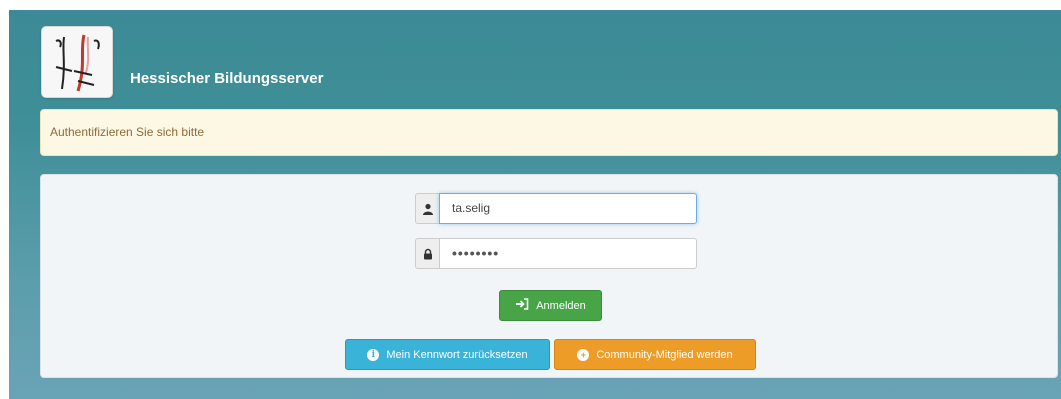 Image resolution: width=1061 pixels, height=399 pixels. I want to click on auth-alert-text: Authentifizieren Sie sich bitte, so click(127, 132).